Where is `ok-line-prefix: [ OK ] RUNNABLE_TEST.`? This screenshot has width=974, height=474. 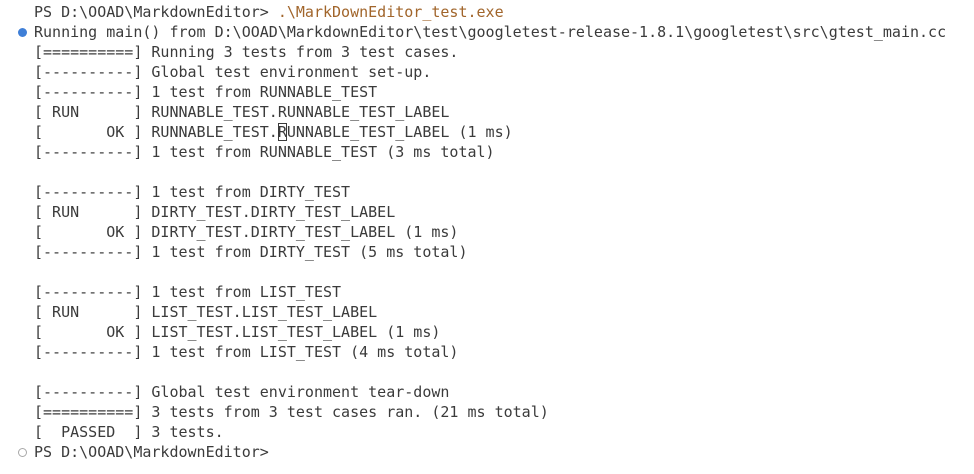
ok-line-prefix: [ OK ] RUNNABLE_TEST. is located at coordinates (156, 132).